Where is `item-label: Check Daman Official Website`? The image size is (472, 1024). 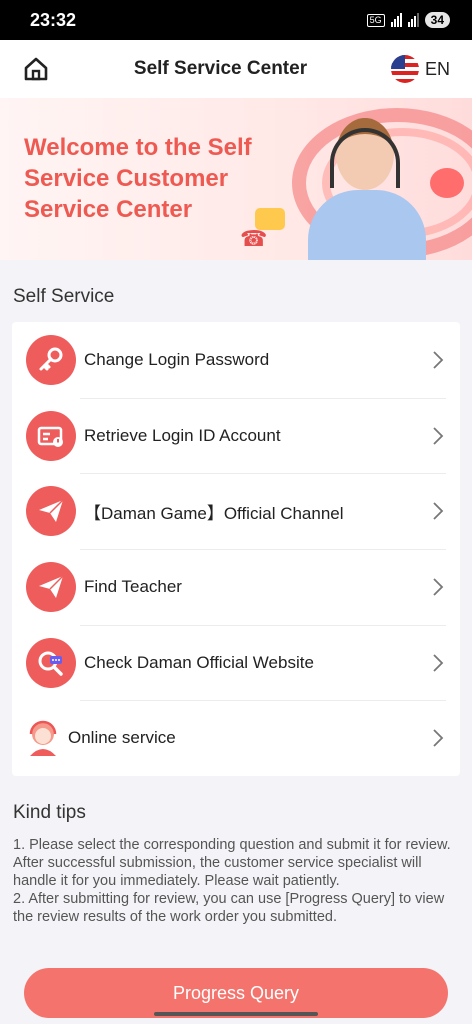
item-label: Check Daman Official Website is located at coordinates (199, 662).